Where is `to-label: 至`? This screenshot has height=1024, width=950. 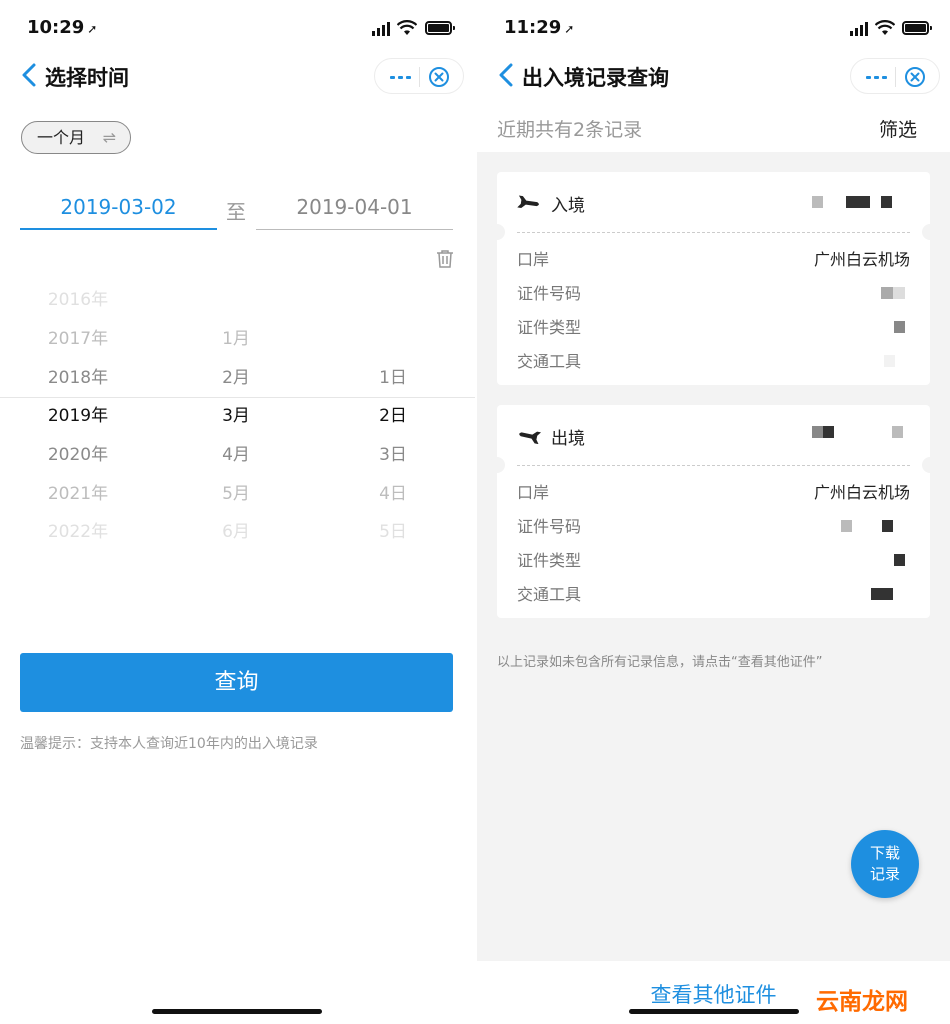 to-label: 至 is located at coordinates (236, 212).